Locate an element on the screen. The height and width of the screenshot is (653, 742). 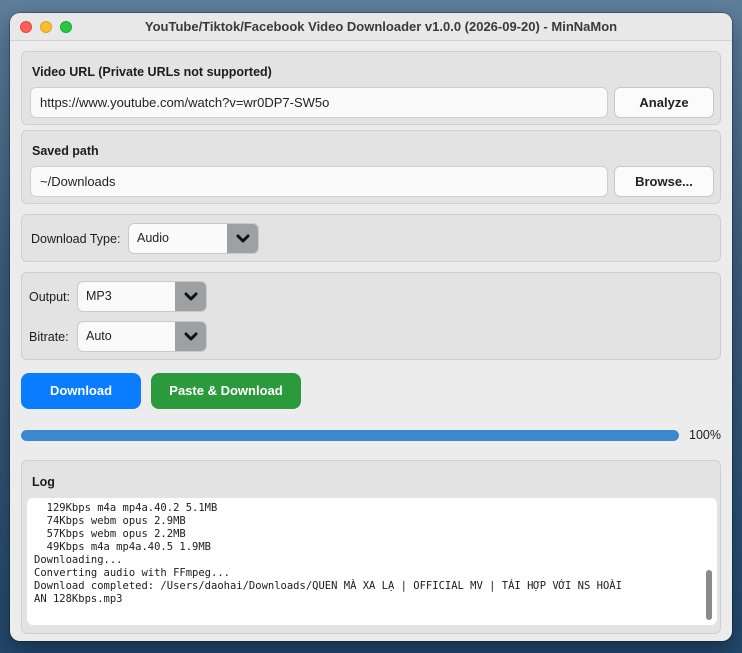
progress-bar is located at coordinates (350, 435).